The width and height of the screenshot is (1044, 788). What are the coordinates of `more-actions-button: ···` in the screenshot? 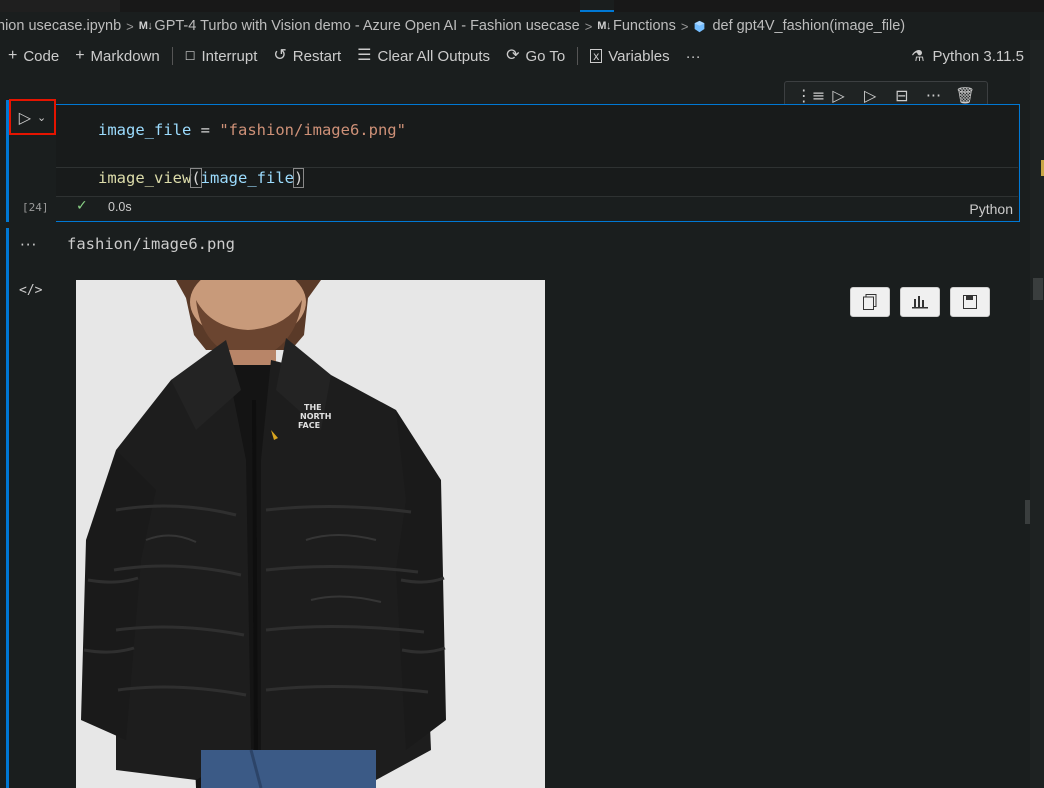 It's located at (693, 56).